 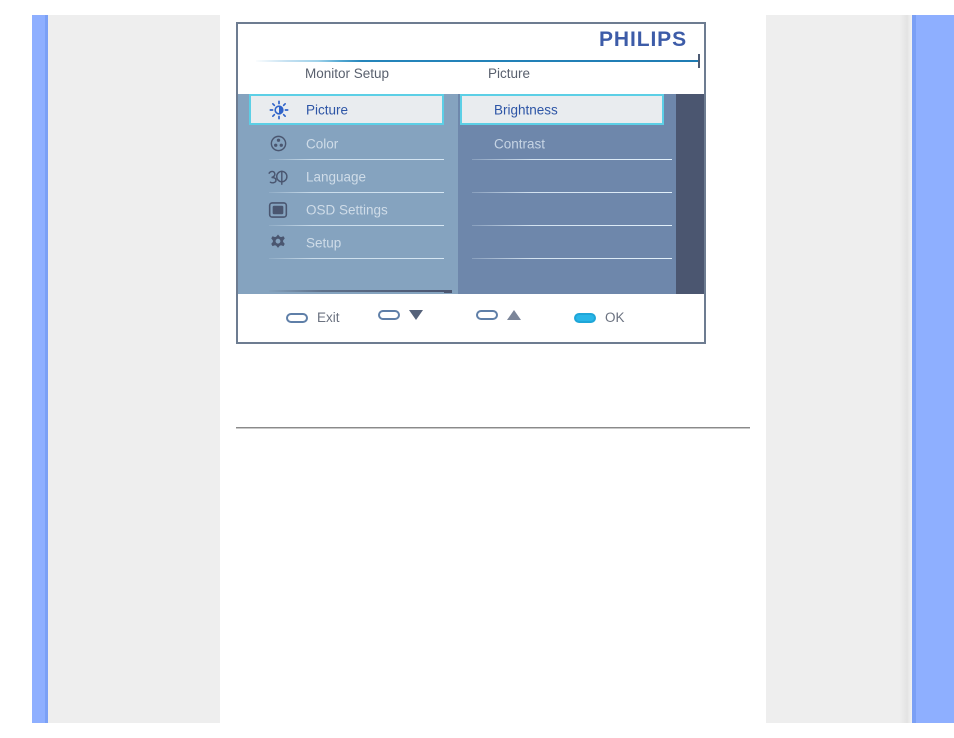 What do you see at coordinates (935, 369) in the screenshot?
I see `right-blue-rail` at bounding box center [935, 369].